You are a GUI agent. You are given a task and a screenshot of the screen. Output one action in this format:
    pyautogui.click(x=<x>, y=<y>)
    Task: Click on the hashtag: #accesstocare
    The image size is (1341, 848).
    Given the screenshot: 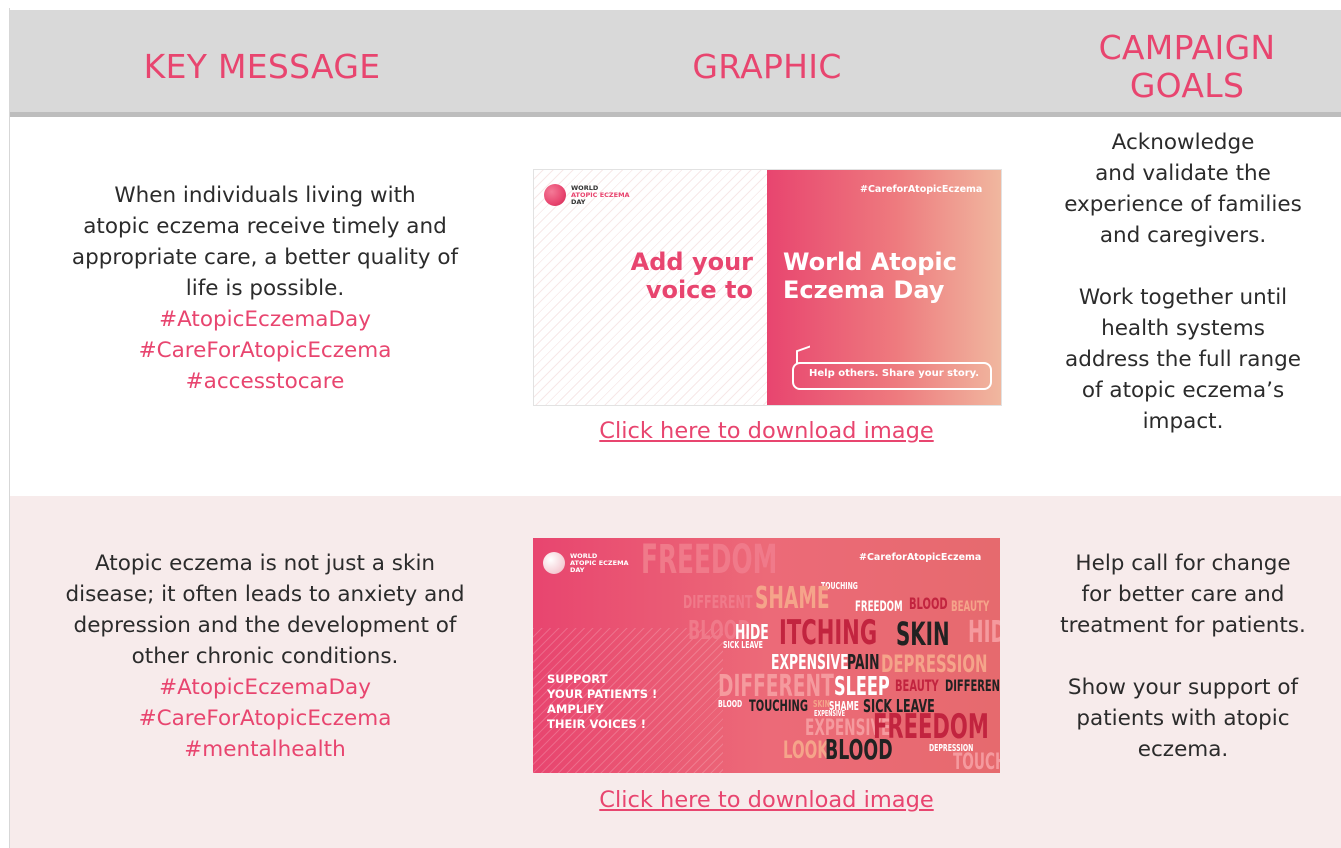 What is the action you would take?
    pyautogui.click(x=265, y=381)
    